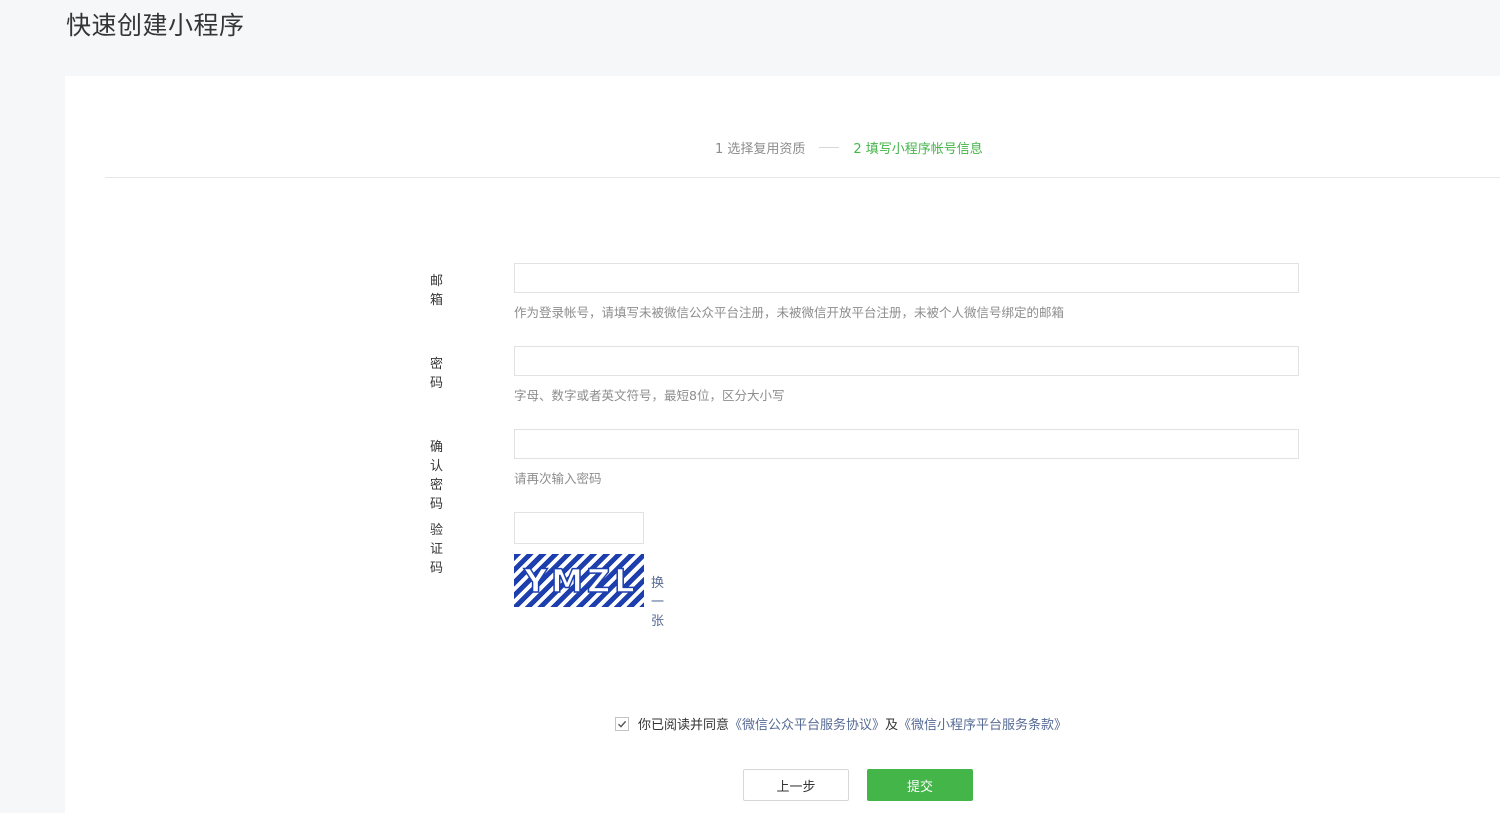 The image size is (1500, 813). I want to click on captcha-image: YMZL, so click(579, 580).